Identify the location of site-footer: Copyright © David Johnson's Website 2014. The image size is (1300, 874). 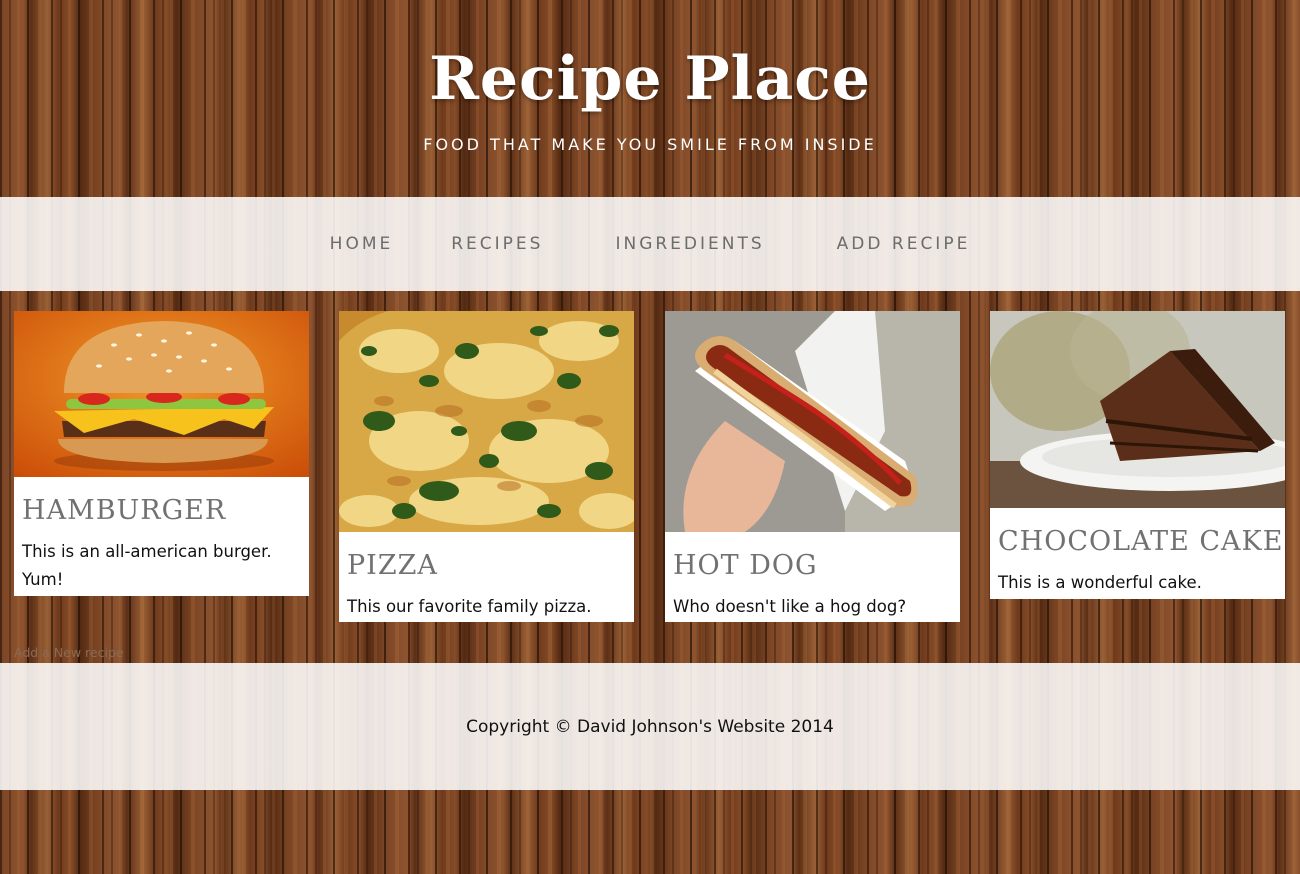
(650, 726).